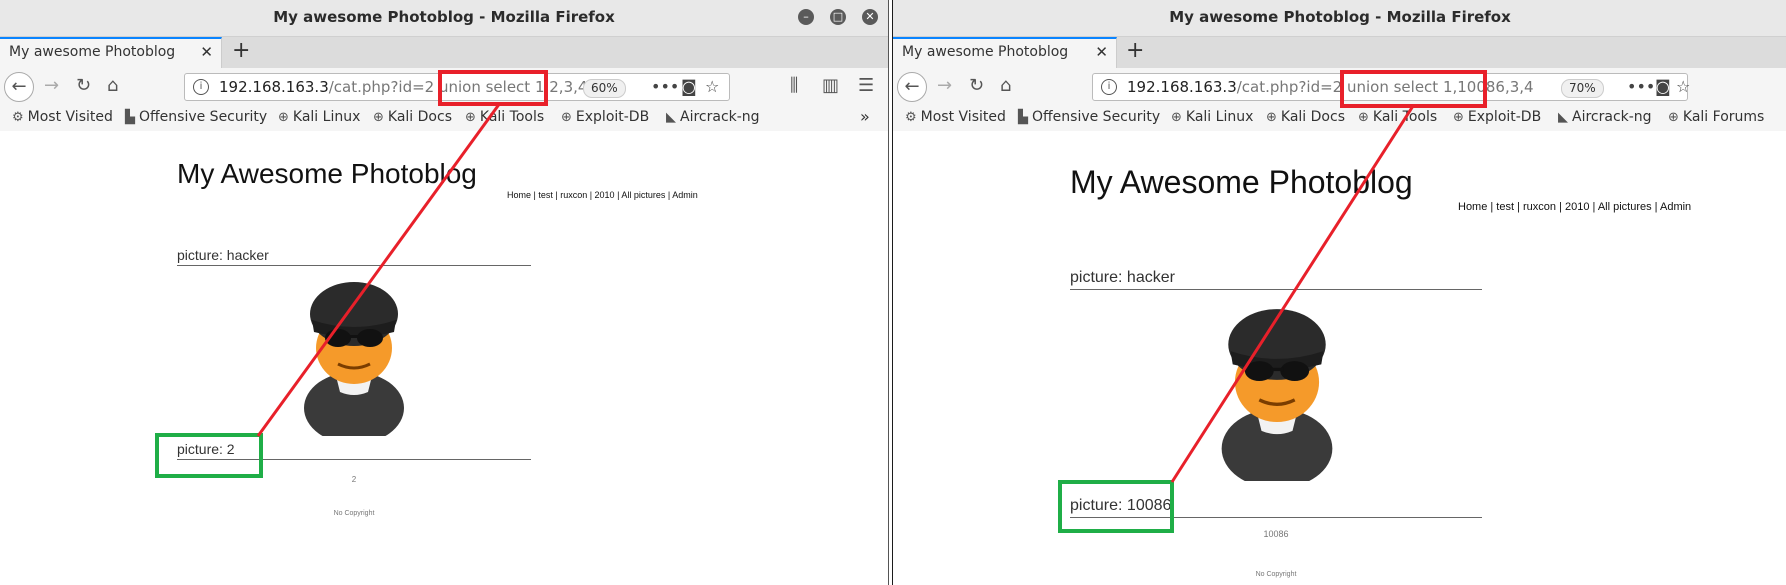 This screenshot has height=585, width=1786. What do you see at coordinates (1413, 89) in the screenshot?
I see `url-injection-highlight-right` at bounding box center [1413, 89].